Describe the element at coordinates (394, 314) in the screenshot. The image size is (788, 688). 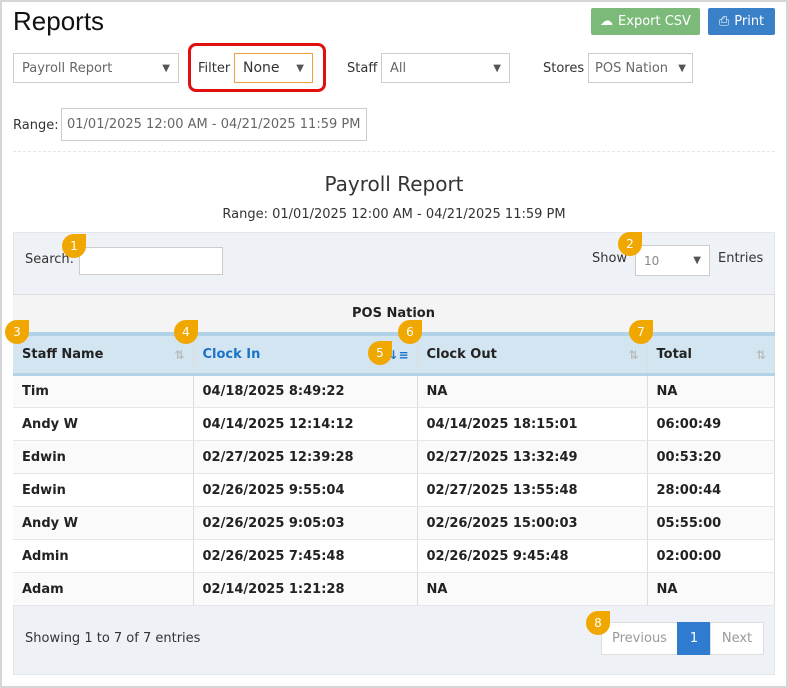
I see `store-group-header: POS Nation` at that location.